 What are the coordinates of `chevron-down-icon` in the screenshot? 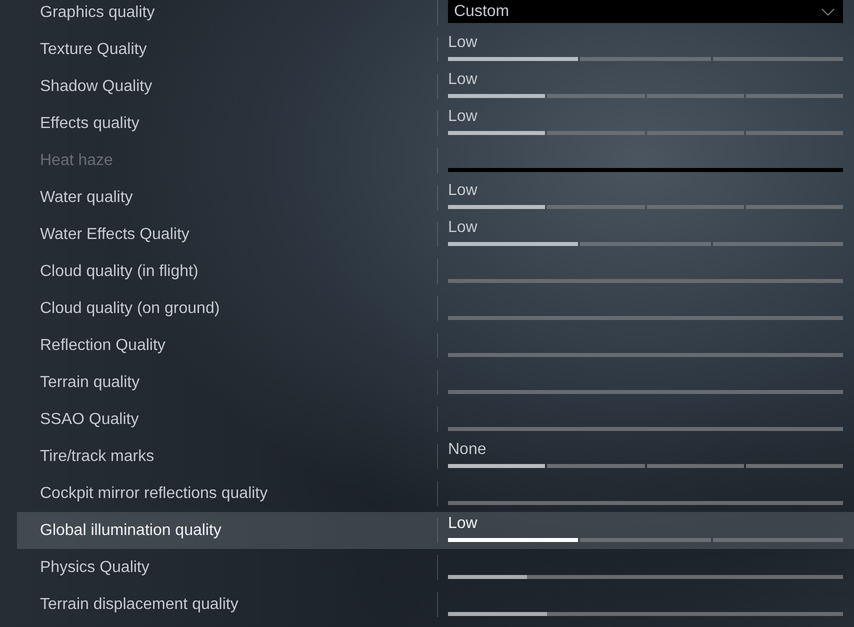 It's located at (828, 12).